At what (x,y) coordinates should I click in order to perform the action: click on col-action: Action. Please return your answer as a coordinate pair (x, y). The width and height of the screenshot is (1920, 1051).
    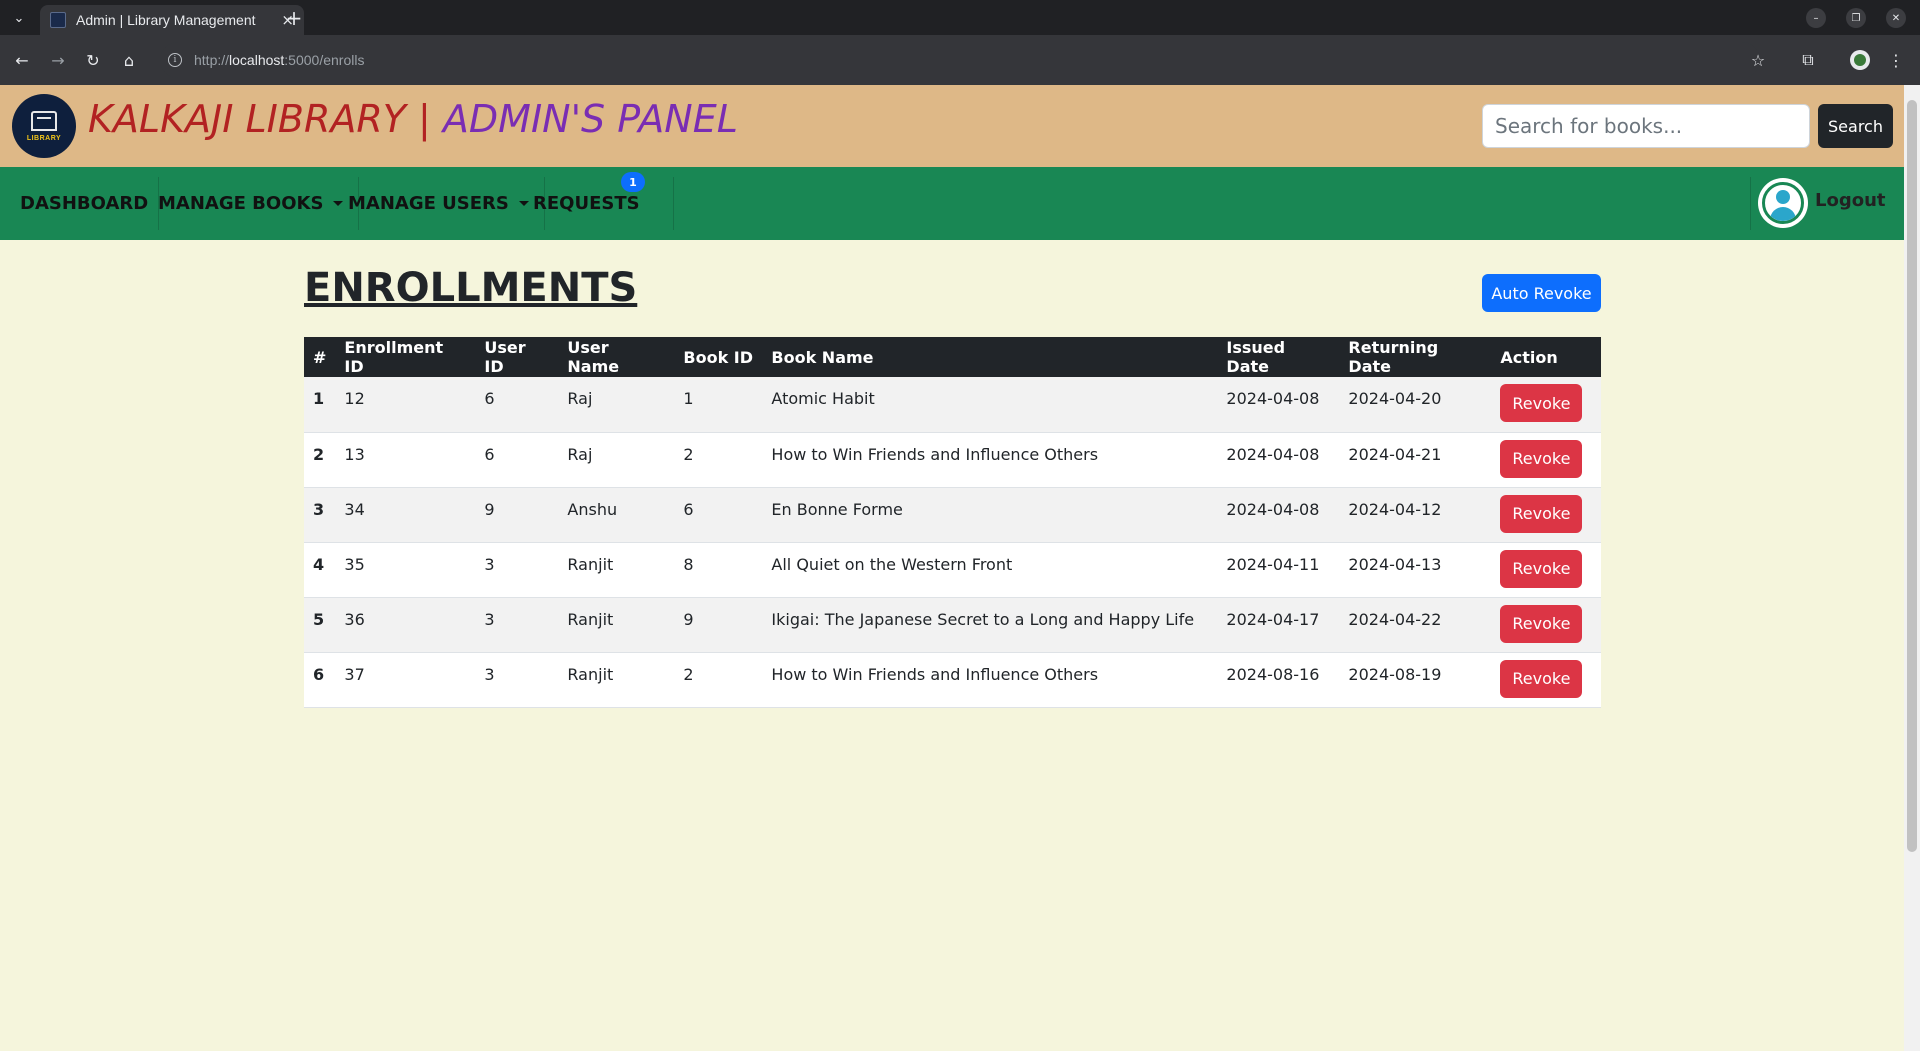
    Looking at the image, I should click on (1546, 357).